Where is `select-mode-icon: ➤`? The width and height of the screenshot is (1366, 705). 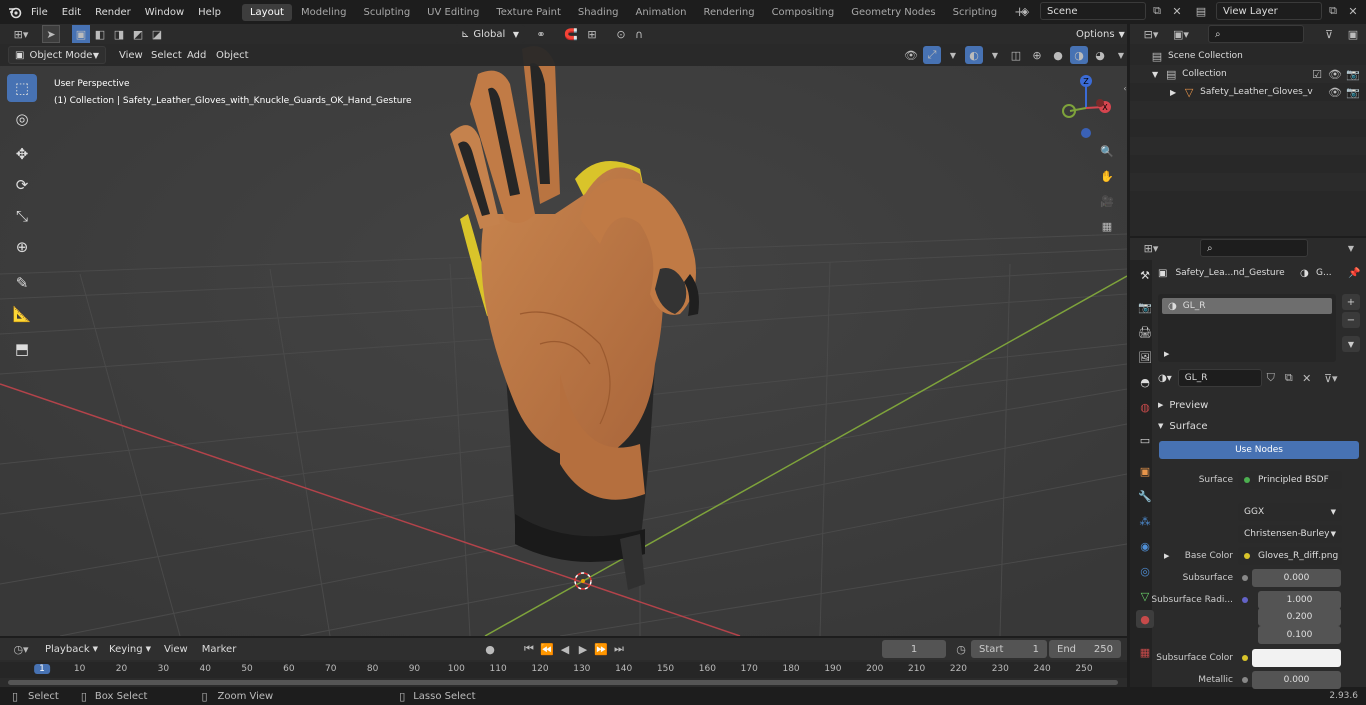
select-mode-icon: ➤ is located at coordinates (51, 34).